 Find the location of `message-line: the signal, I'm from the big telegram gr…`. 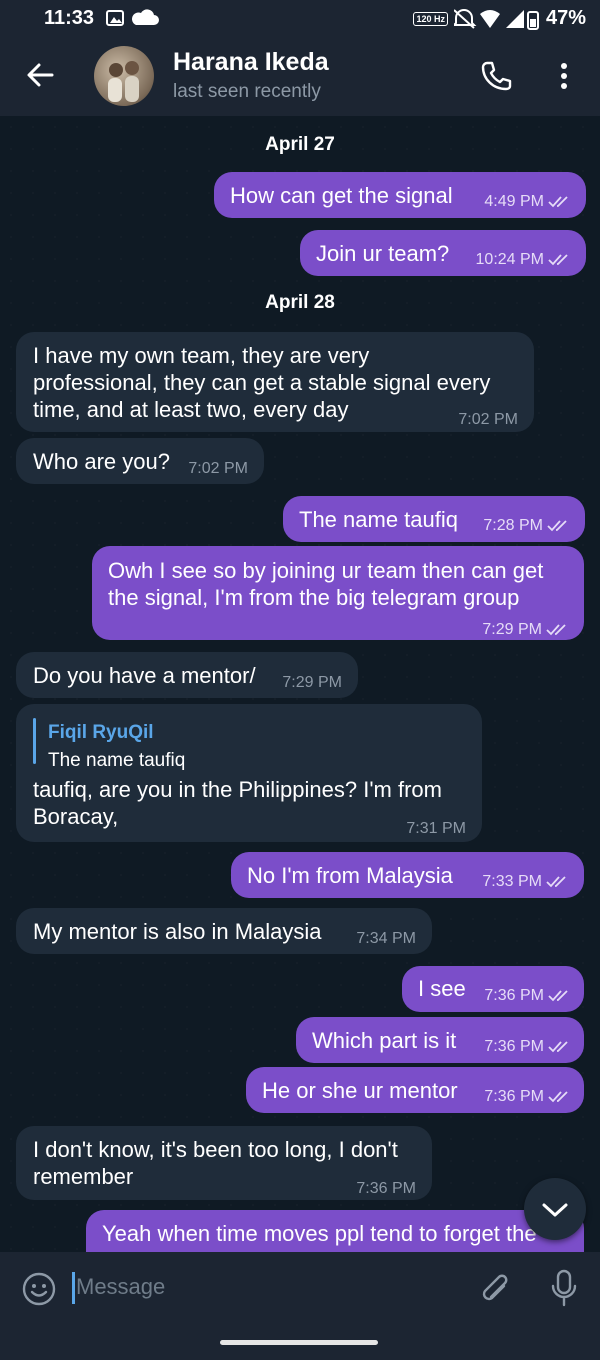

message-line: the signal, I'm from the big telegram gr… is located at coordinates (314, 597).